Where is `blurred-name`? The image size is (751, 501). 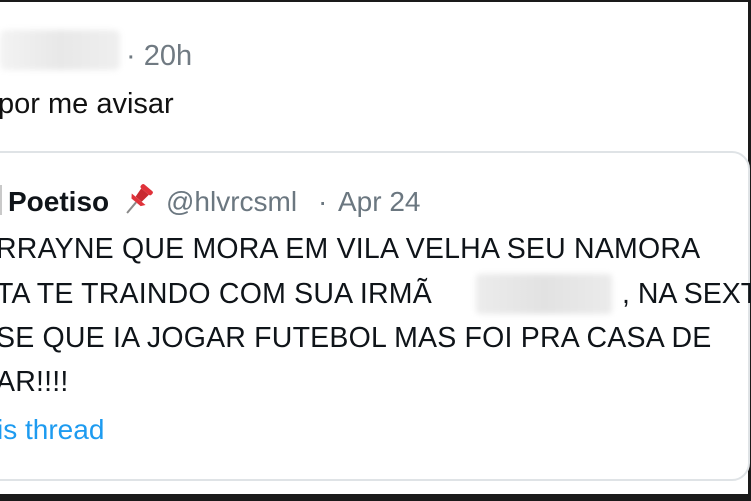 blurred-name is located at coordinates (544, 294).